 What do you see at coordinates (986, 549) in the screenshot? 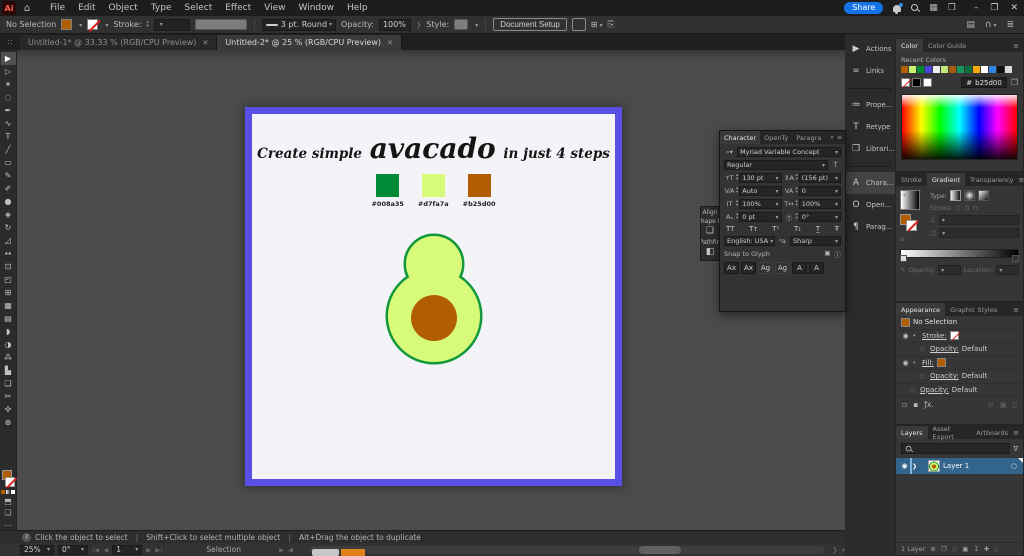
I see `new-layer-icon: ✚` at bounding box center [986, 549].